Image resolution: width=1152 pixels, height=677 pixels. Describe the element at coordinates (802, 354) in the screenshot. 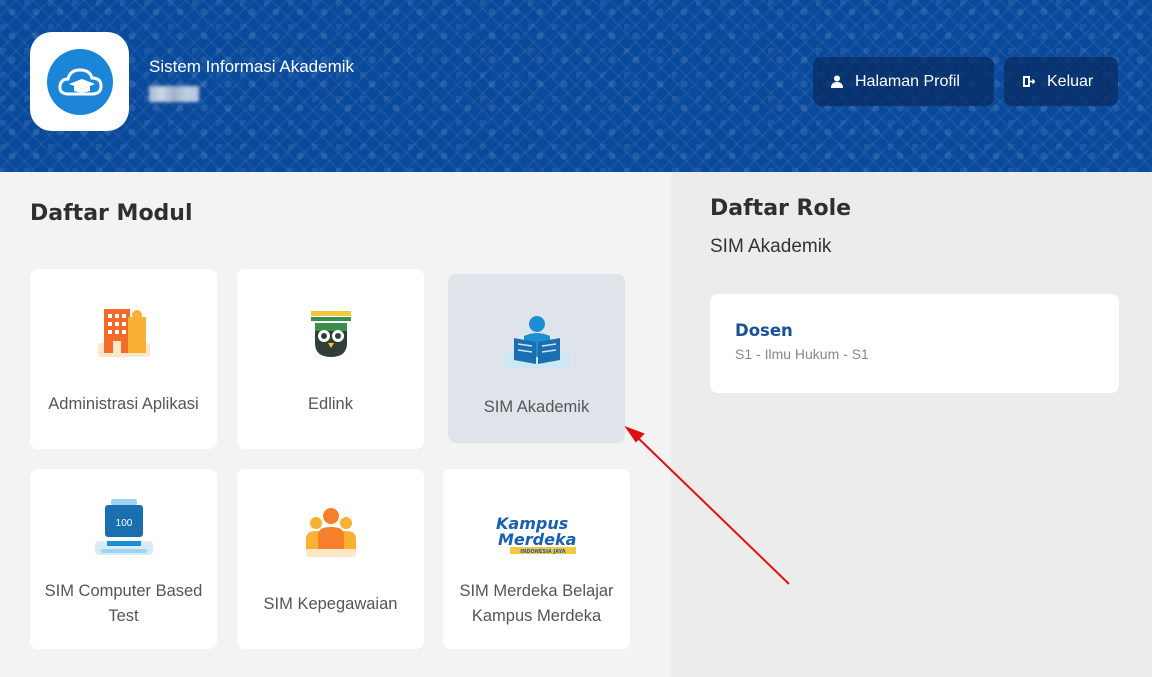

I see `role-detail: S1 - Ilmu Hukum - S1` at that location.